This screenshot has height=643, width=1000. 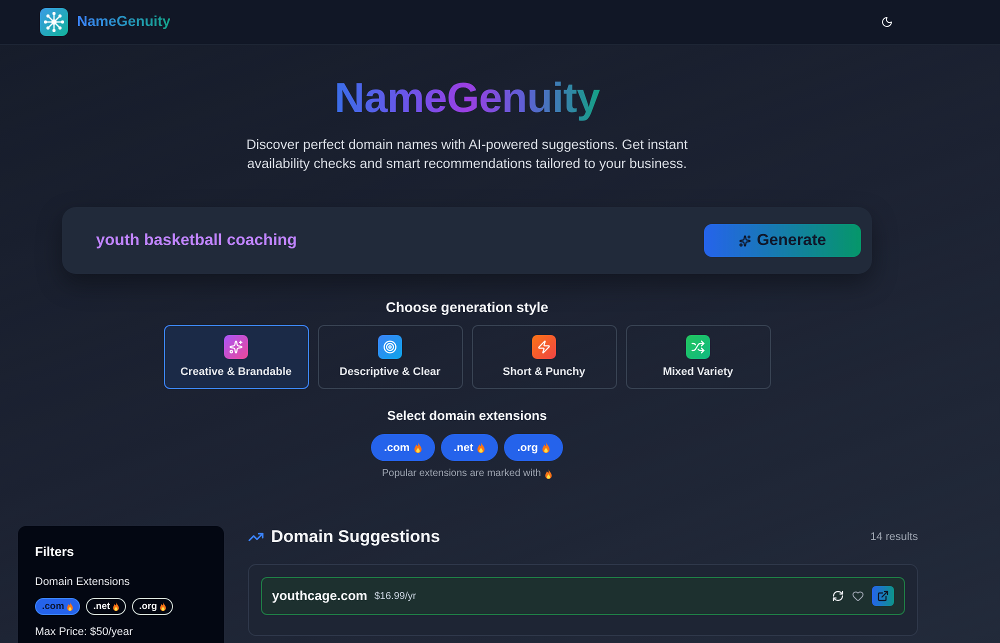 What do you see at coordinates (858, 596) in the screenshot?
I see `heart-icon` at bounding box center [858, 596].